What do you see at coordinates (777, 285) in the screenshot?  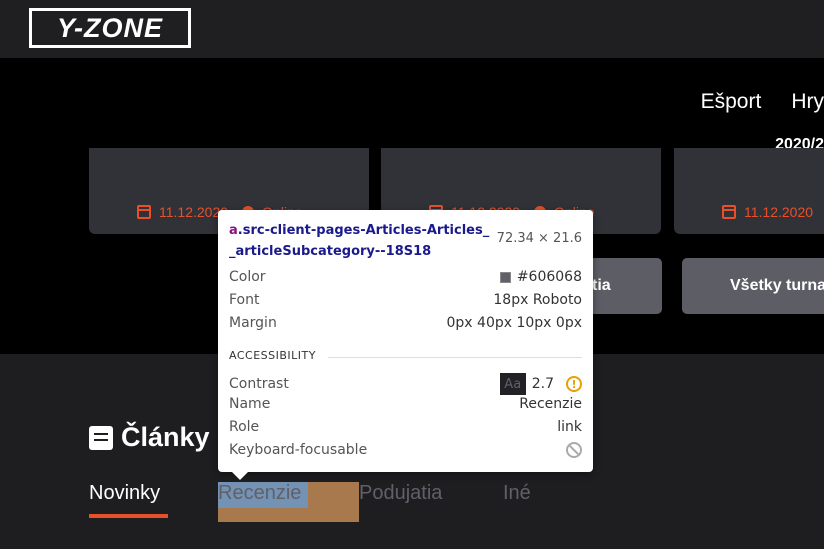 I see `button-label: Všetky turna` at bounding box center [777, 285].